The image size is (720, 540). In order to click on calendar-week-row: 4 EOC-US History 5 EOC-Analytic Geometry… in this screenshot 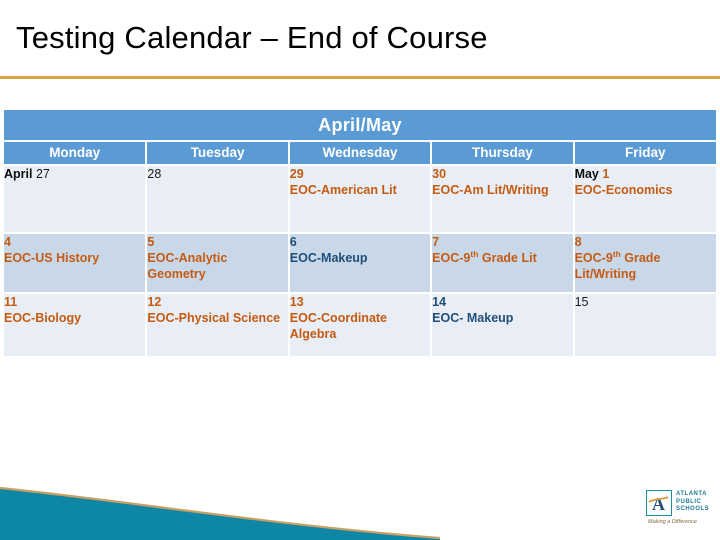, I will do `click(360, 263)`.